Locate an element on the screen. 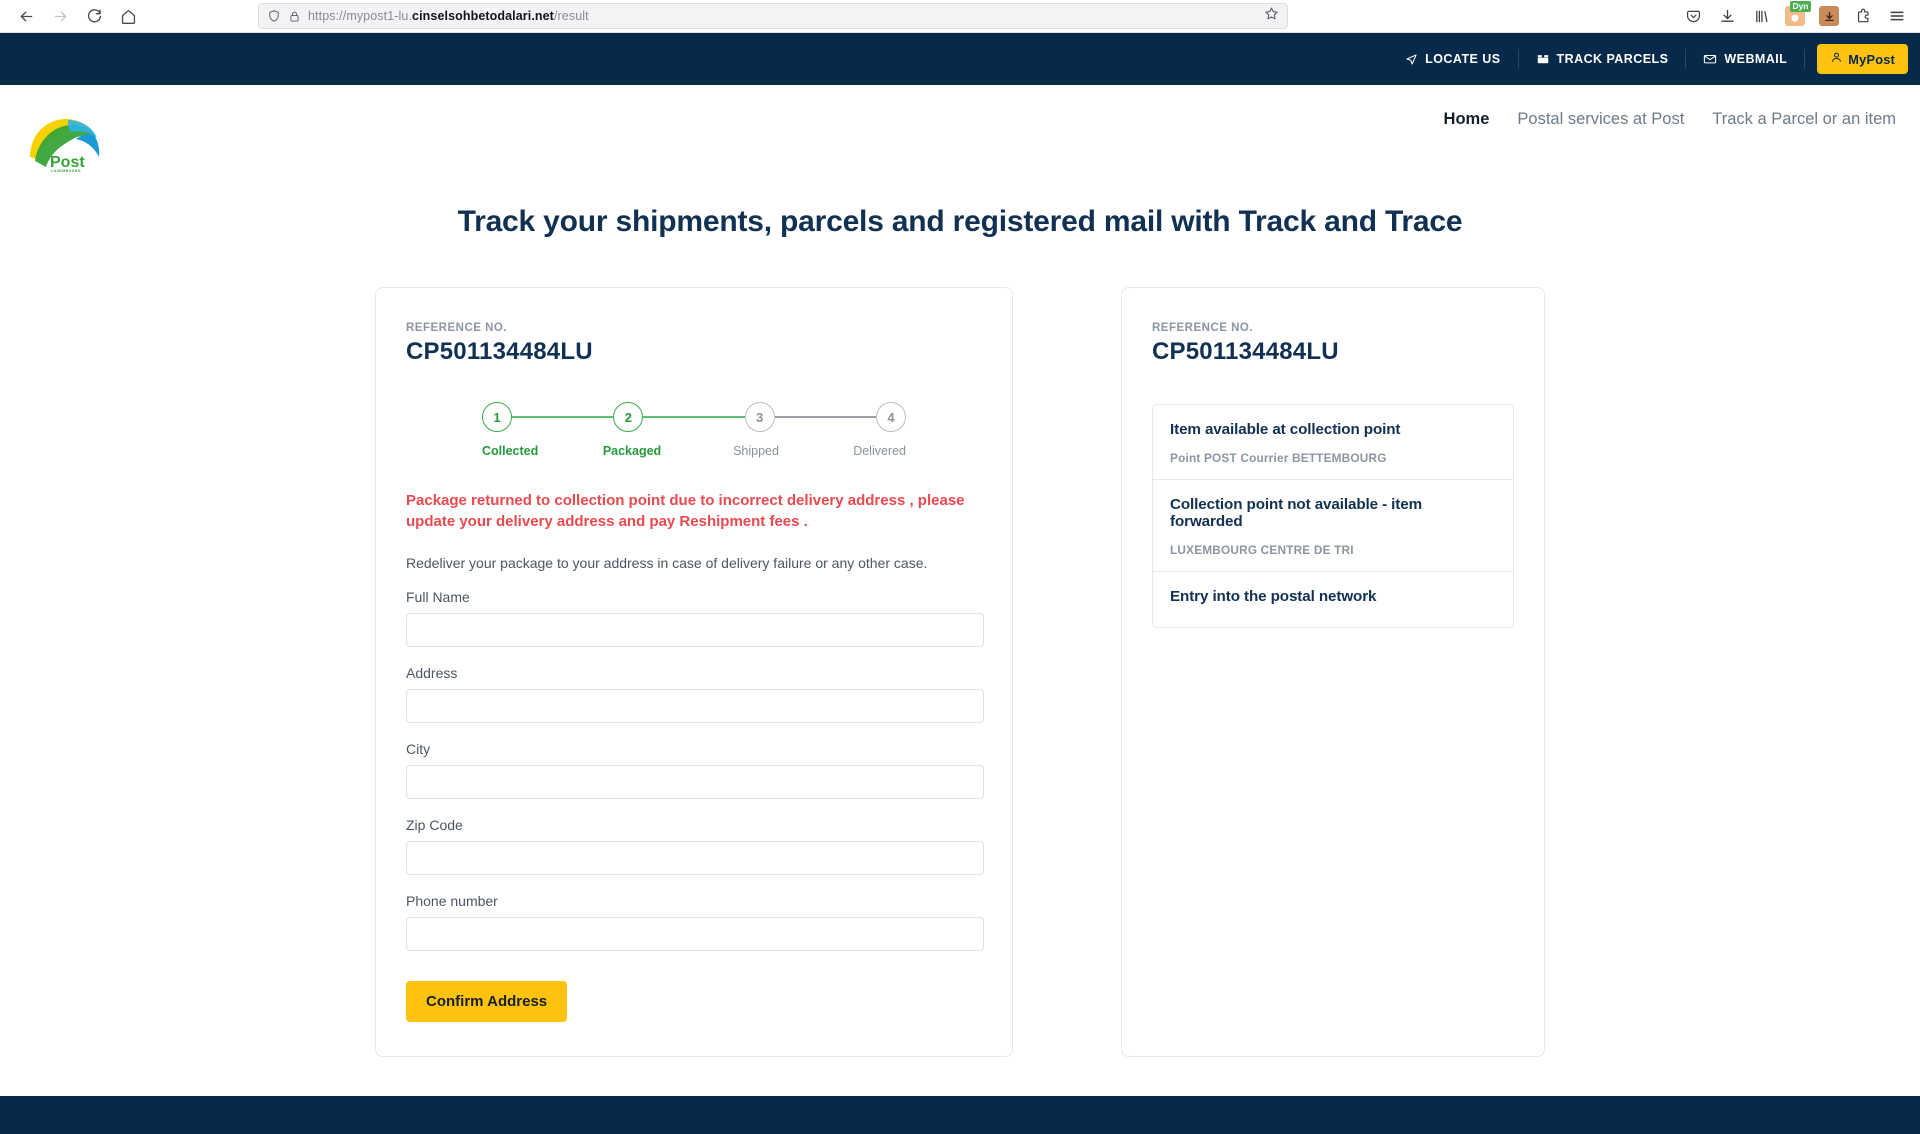 The width and height of the screenshot is (1920, 1134). confirm-address-button: Confirm Address is located at coordinates (487, 1001).